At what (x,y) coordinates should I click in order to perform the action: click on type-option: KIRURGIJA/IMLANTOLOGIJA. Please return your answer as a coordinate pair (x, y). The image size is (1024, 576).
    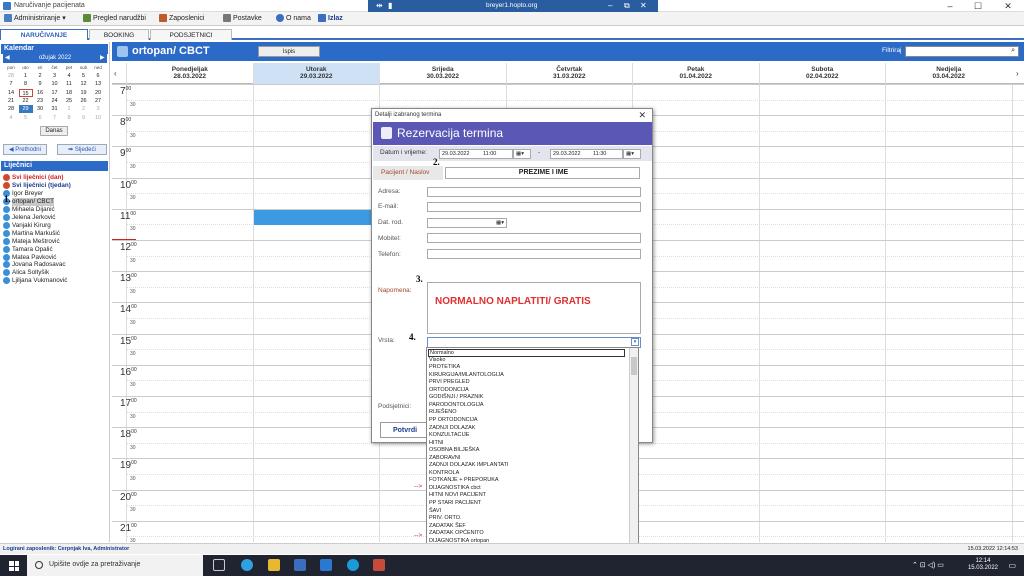
    Looking at the image, I should click on (466, 376).